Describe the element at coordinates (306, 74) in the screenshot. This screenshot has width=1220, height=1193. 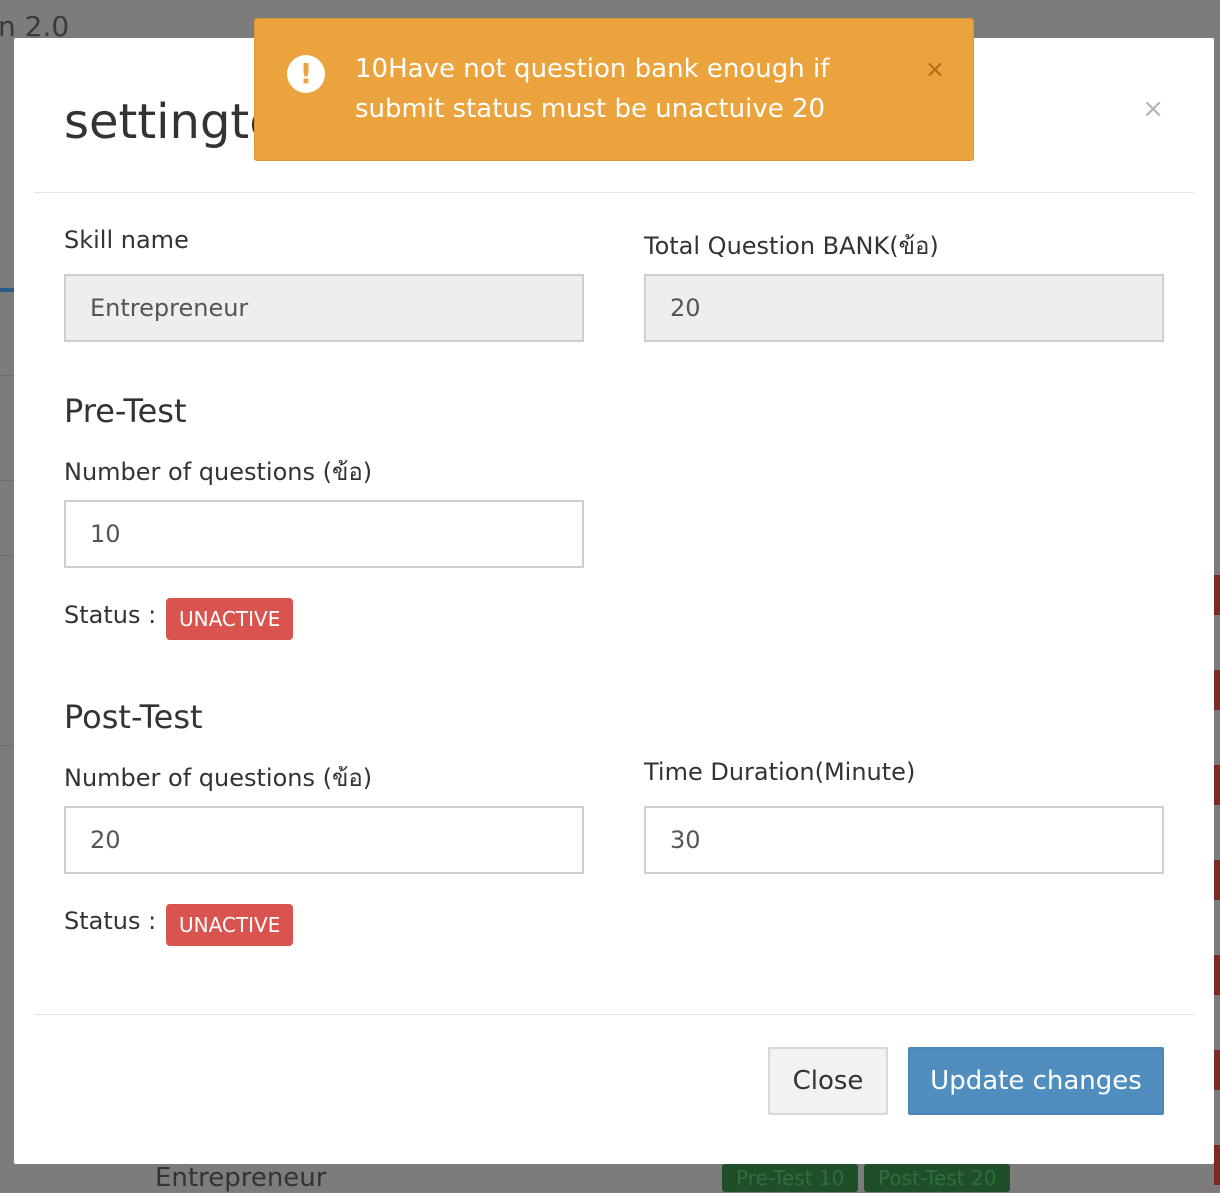
I see `exclamation-icon: !` at that location.